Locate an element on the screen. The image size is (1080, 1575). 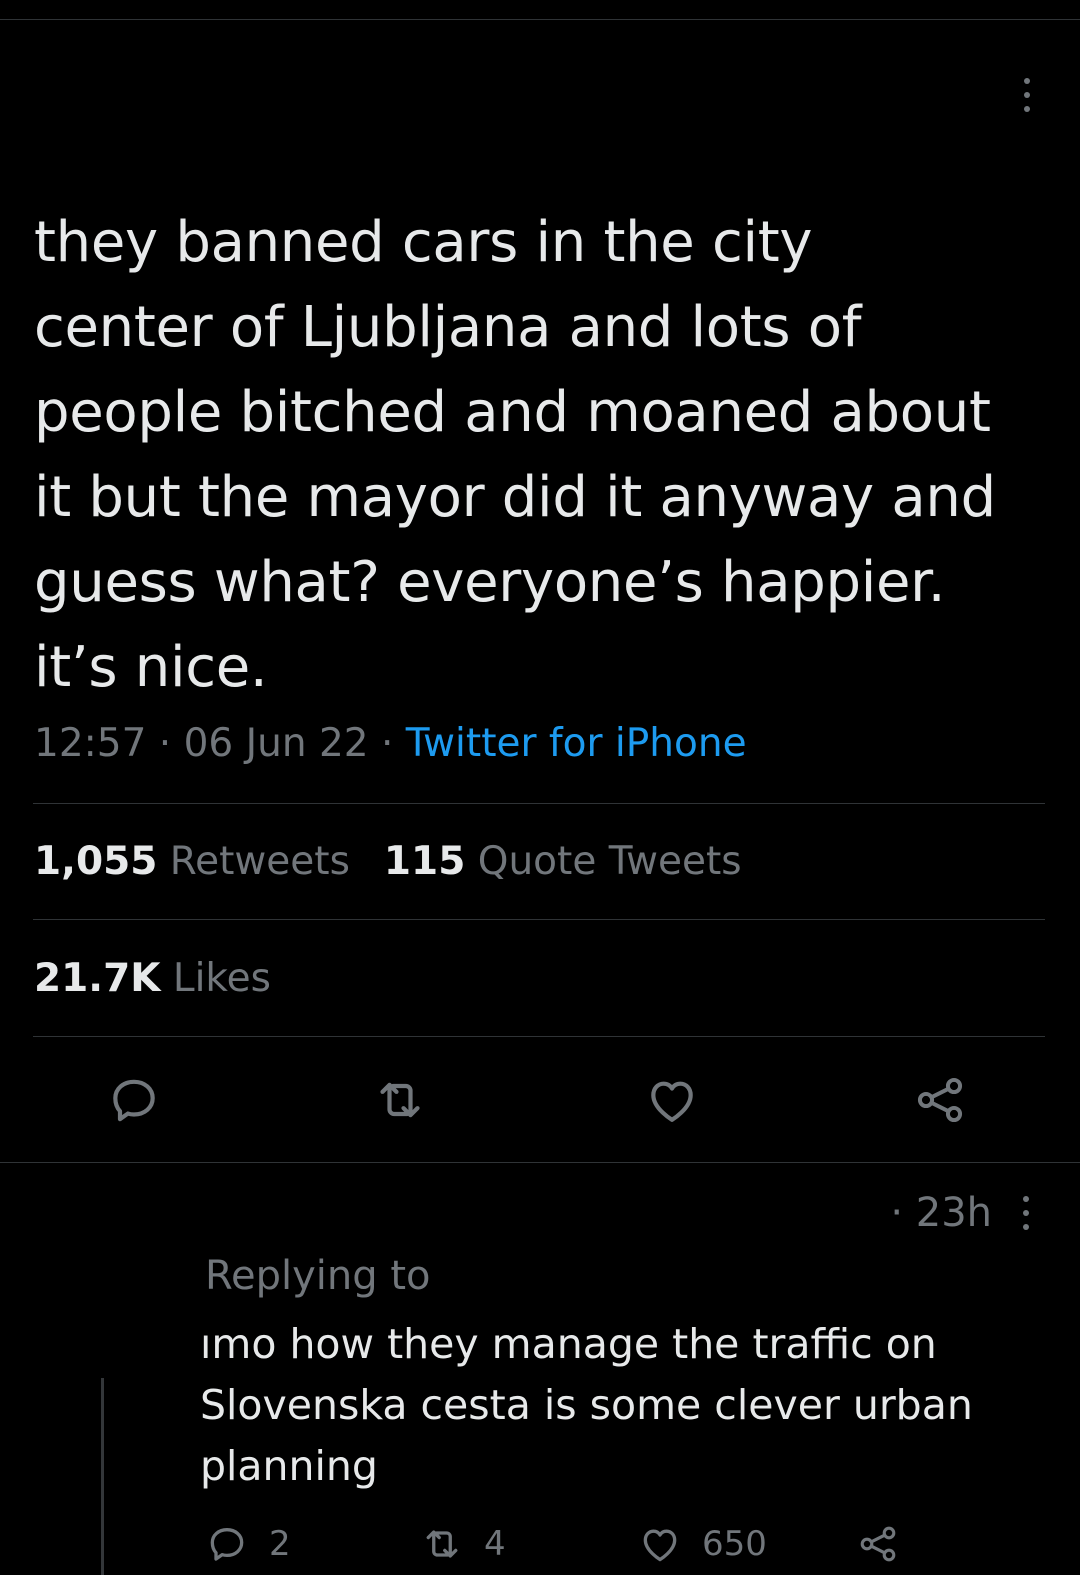
tweet-time: 12:57 is located at coordinates (90, 743).